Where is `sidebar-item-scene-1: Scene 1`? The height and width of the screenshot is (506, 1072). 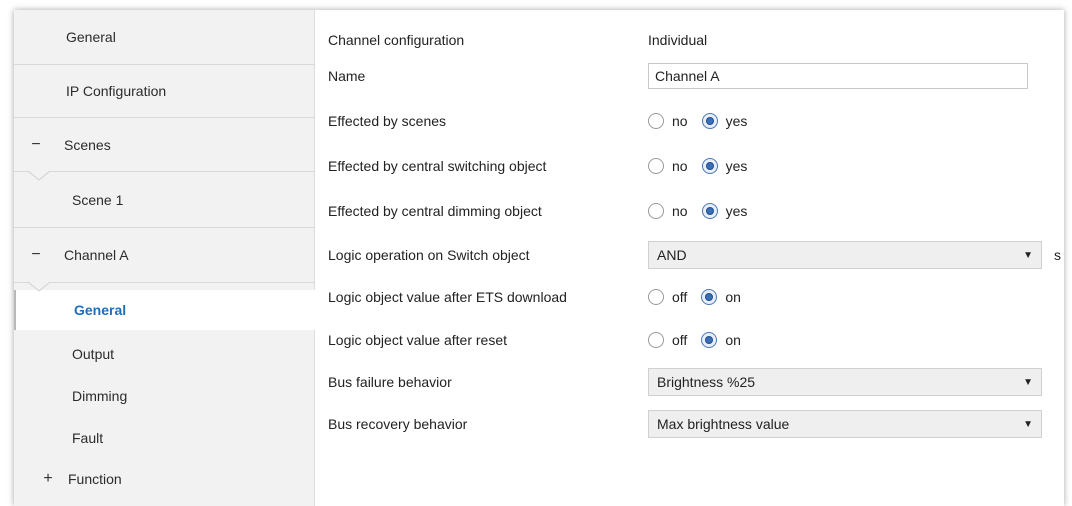
sidebar-item-scene-1: Scene 1 is located at coordinates (164, 200).